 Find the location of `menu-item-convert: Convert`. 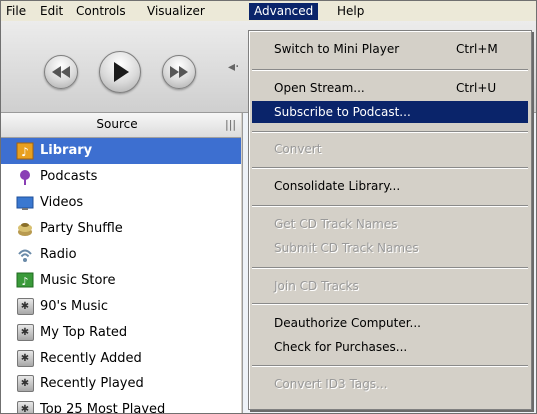

menu-item-convert: Convert is located at coordinates (298, 149).